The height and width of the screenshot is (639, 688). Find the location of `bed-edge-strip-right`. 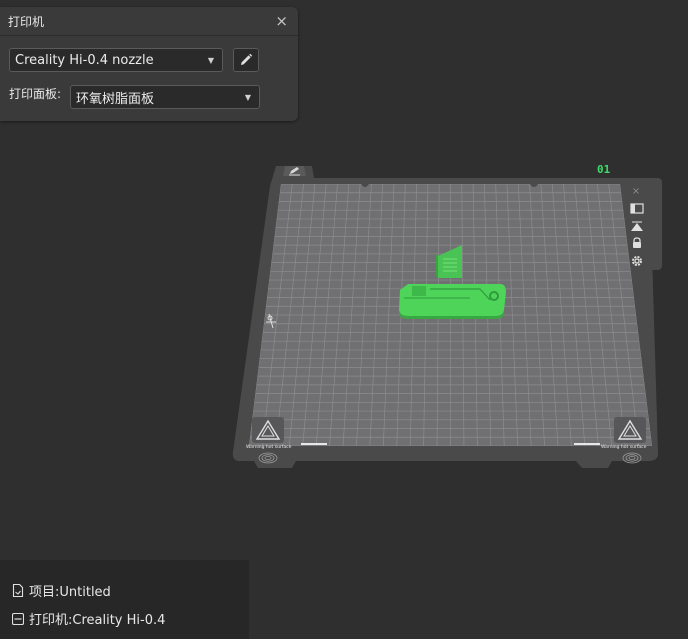

bed-edge-strip-right is located at coordinates (587, 444).